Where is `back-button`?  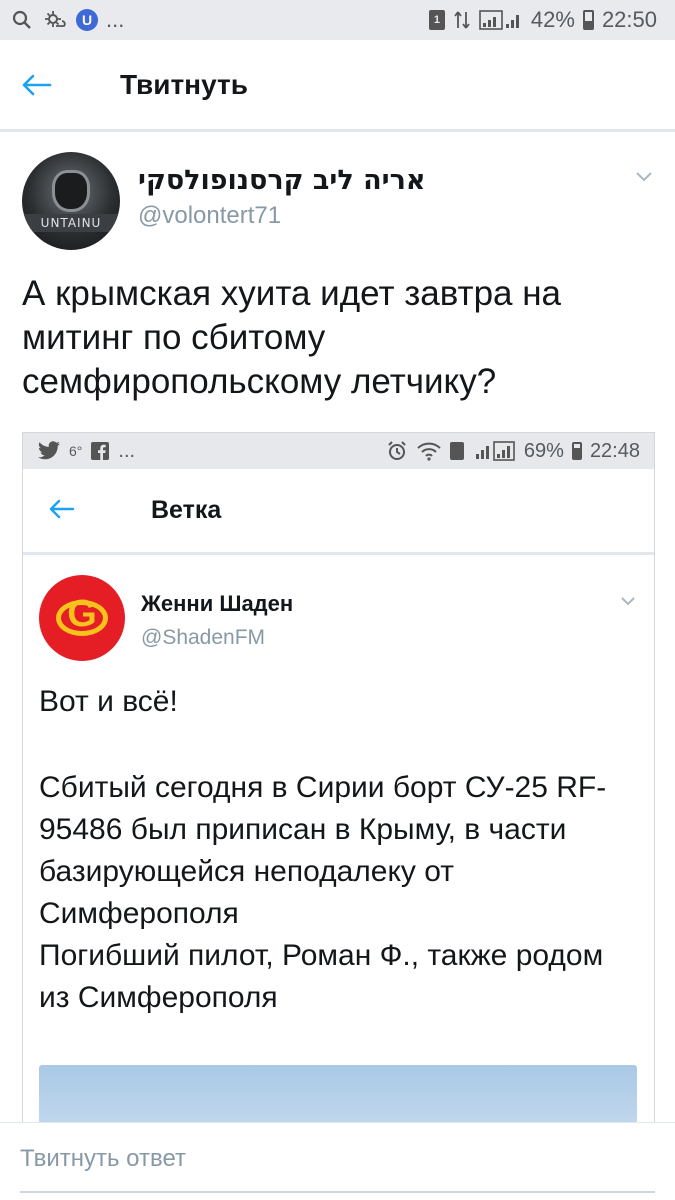
back-button is located at coordinates (50, 85).